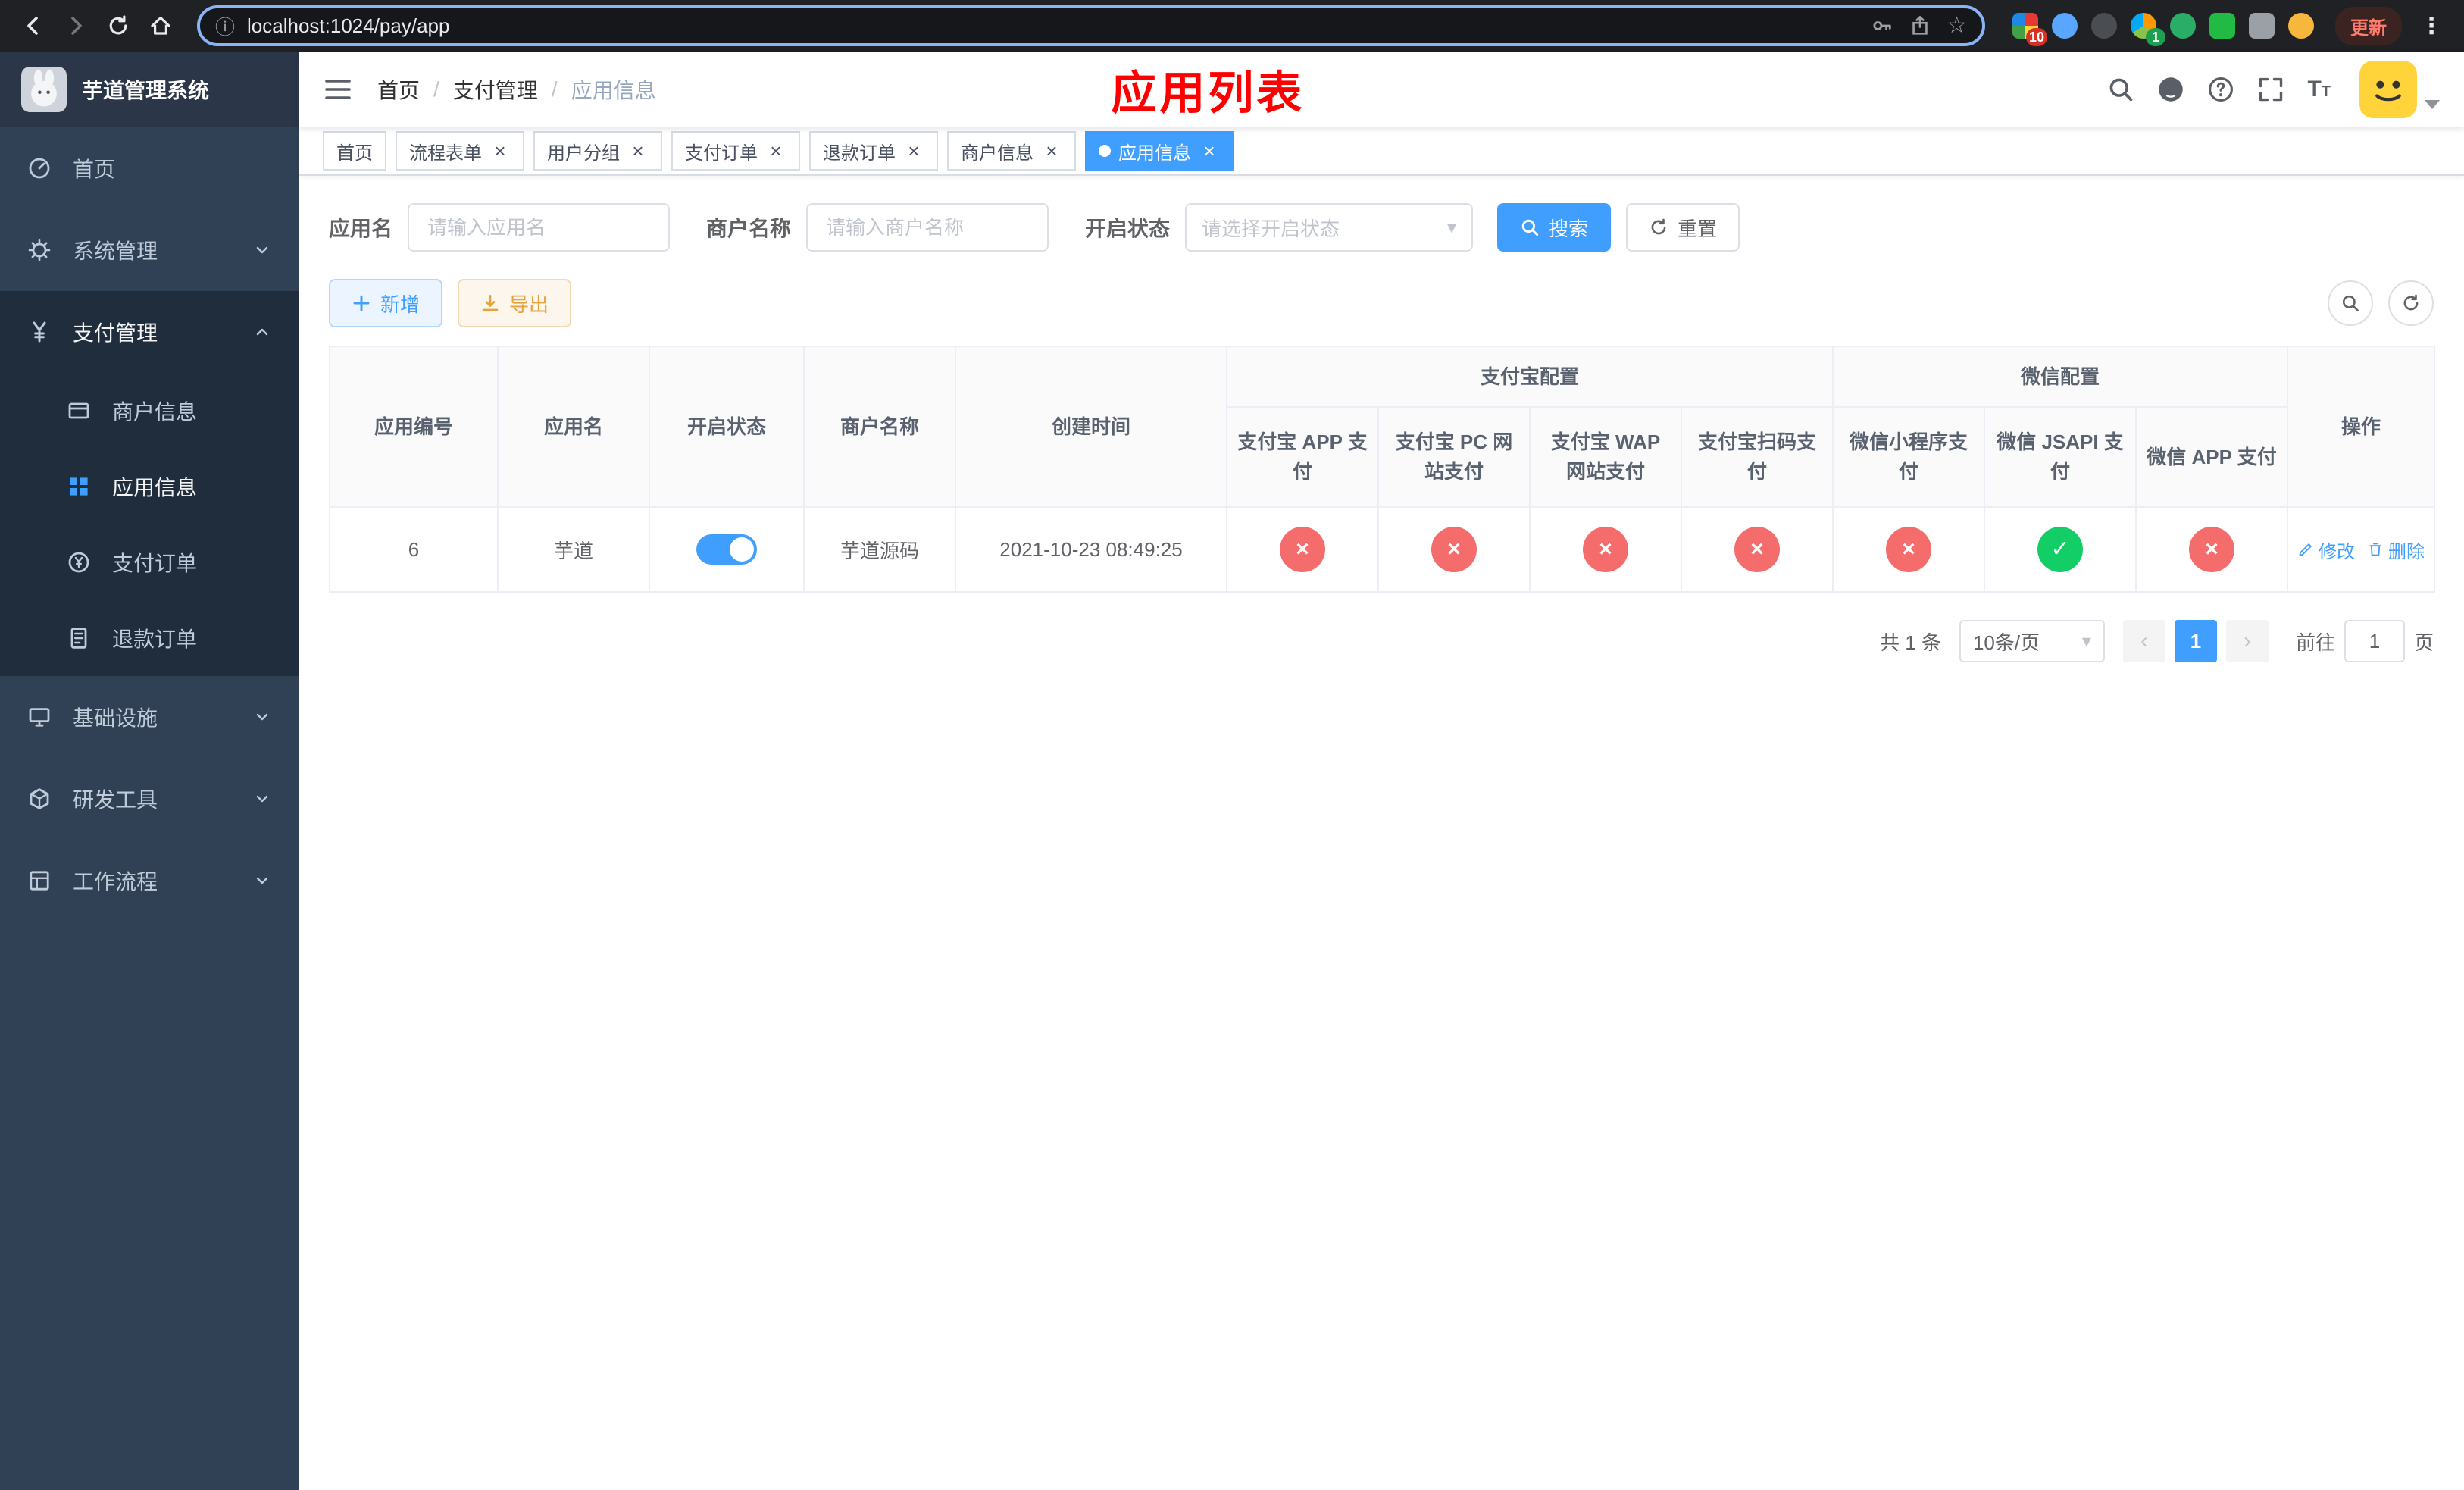  I want to click on col-alipay-pc: 支付宝 PC 网站支付, so click(1454, 457).